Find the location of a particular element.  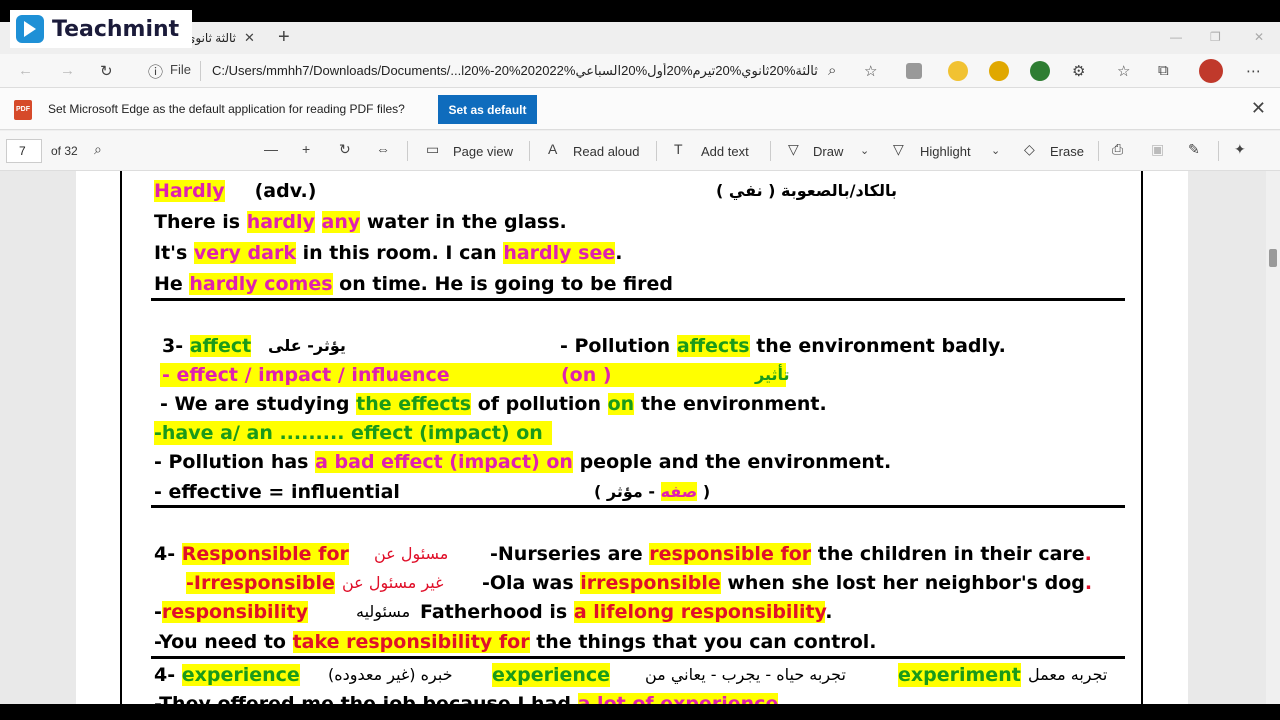

irresponsible-word: -Irresponsible is located at coordinates (260, 583).